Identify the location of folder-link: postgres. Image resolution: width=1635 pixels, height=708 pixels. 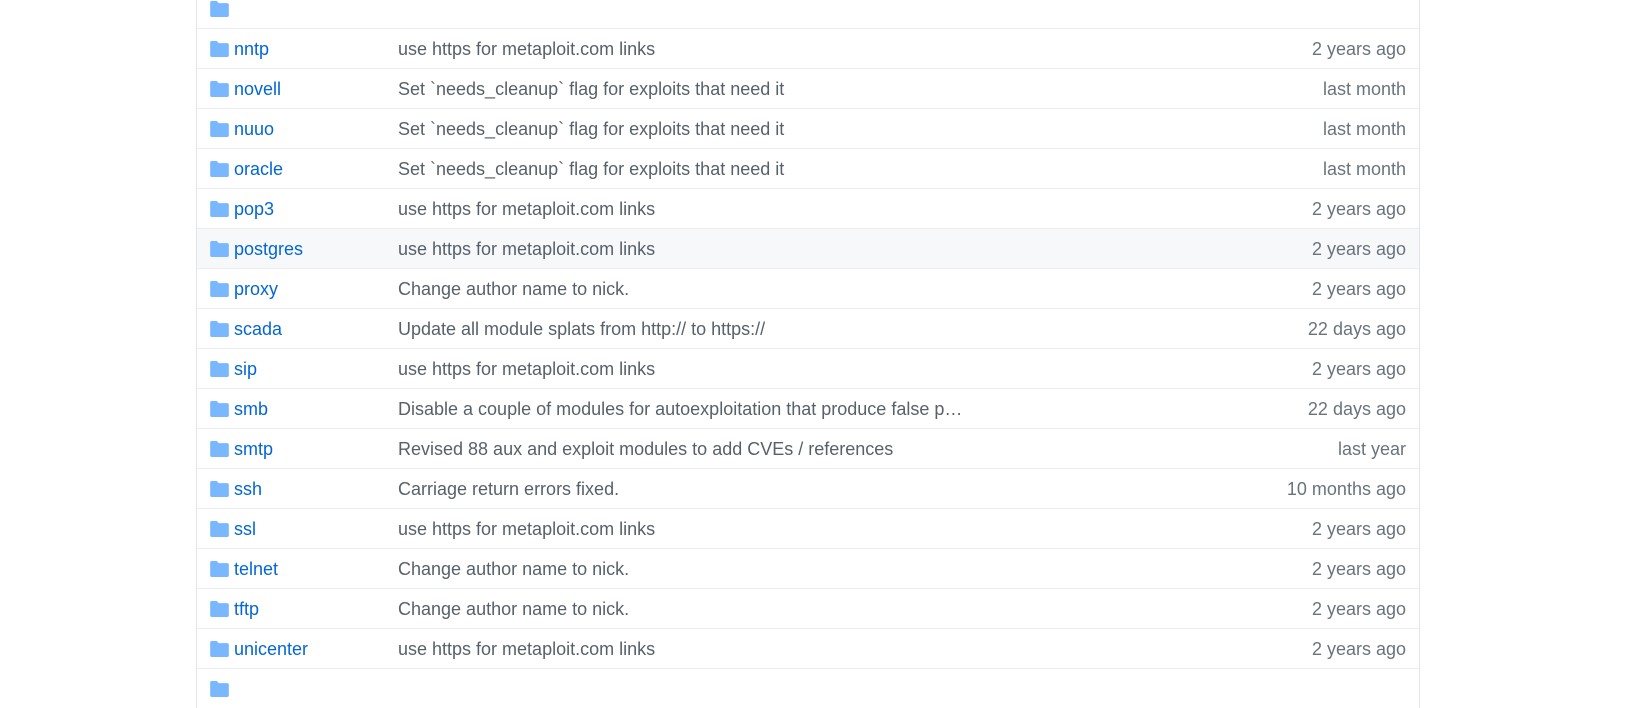
(268, 249).